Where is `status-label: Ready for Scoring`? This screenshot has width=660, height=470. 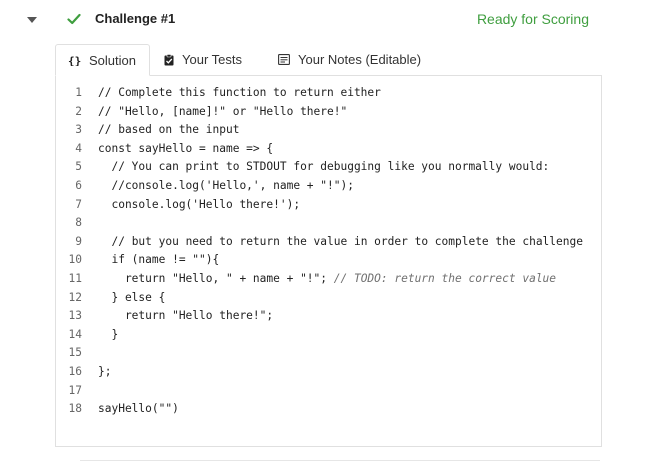
status-label: Ready for Scoring is located at coordinates (532, 19).